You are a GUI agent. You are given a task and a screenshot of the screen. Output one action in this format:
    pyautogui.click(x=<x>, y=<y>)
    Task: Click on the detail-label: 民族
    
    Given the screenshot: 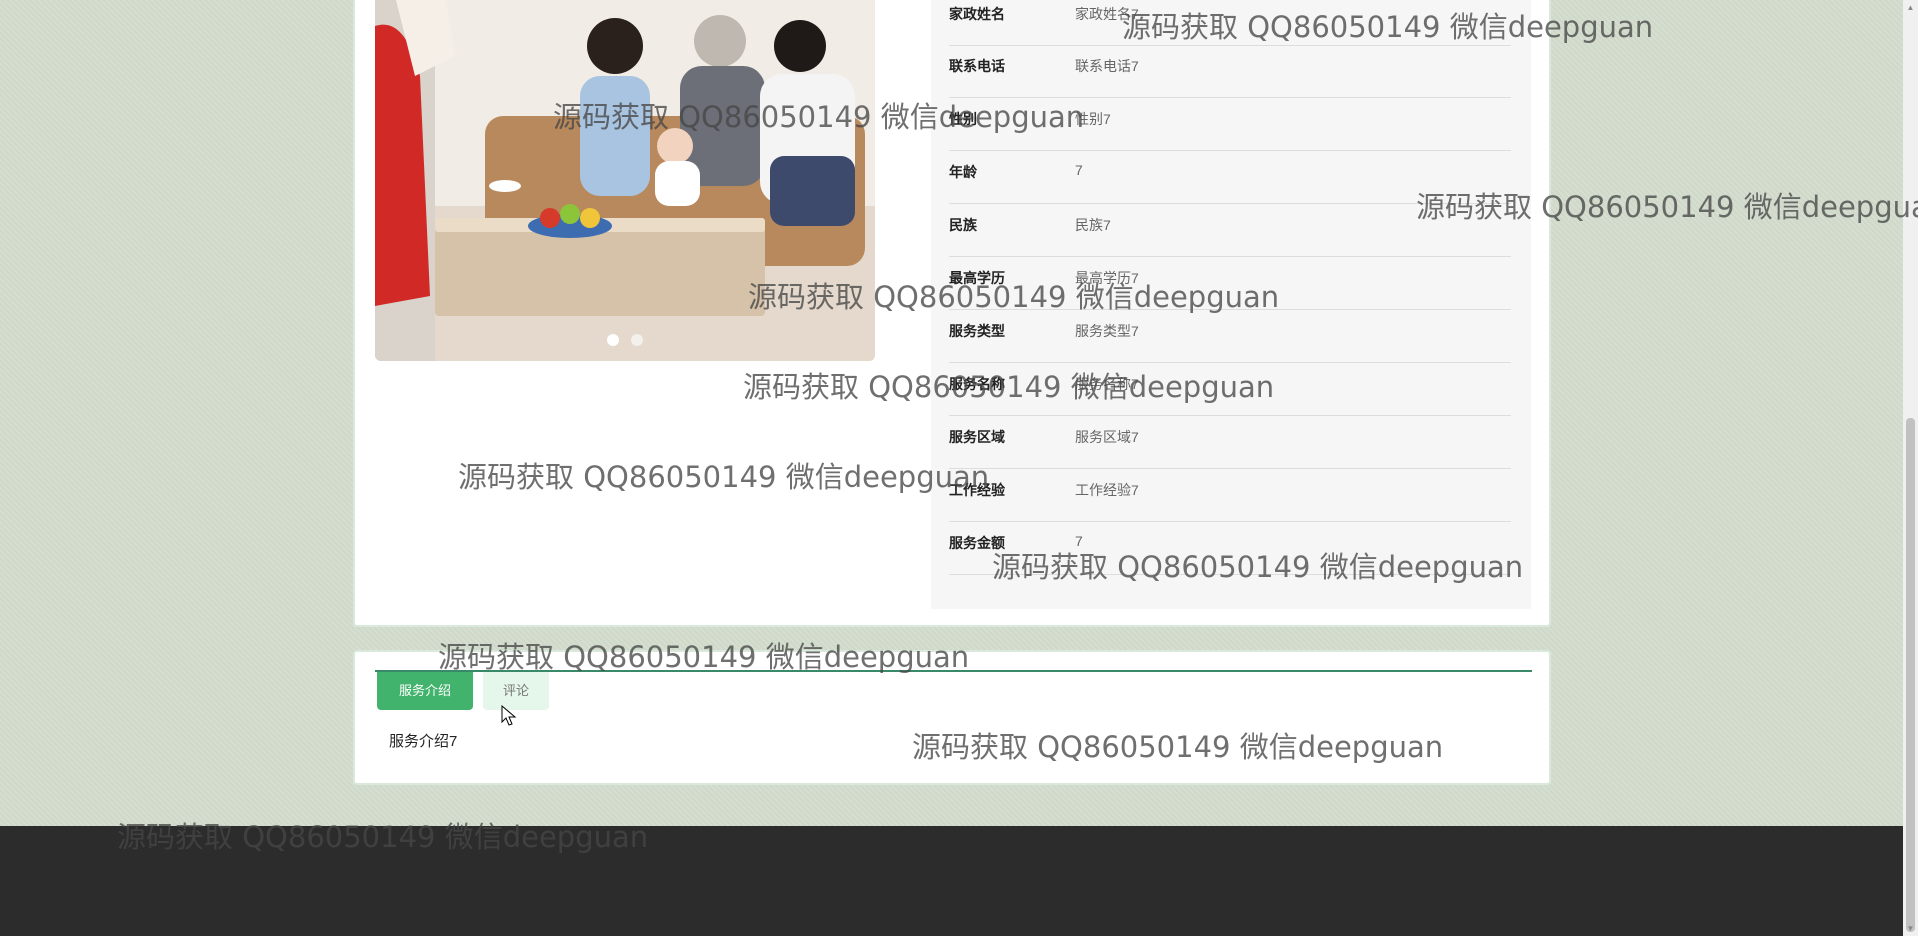 What is the action you would take?
    pyautogui.click(x=963, y=225)
    